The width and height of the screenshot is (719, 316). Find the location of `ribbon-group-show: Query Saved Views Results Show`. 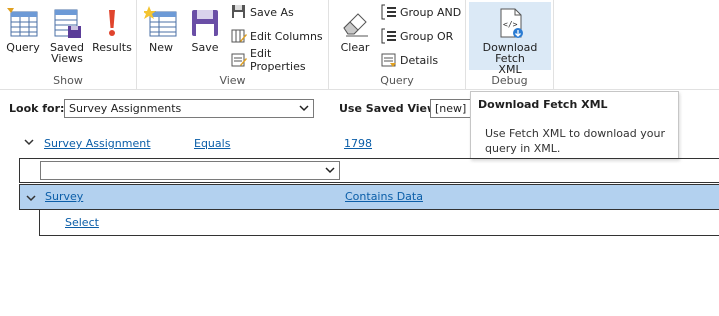

ribbon-group-show: Query Saved Views Results Show is located at coordinates (68, 45).